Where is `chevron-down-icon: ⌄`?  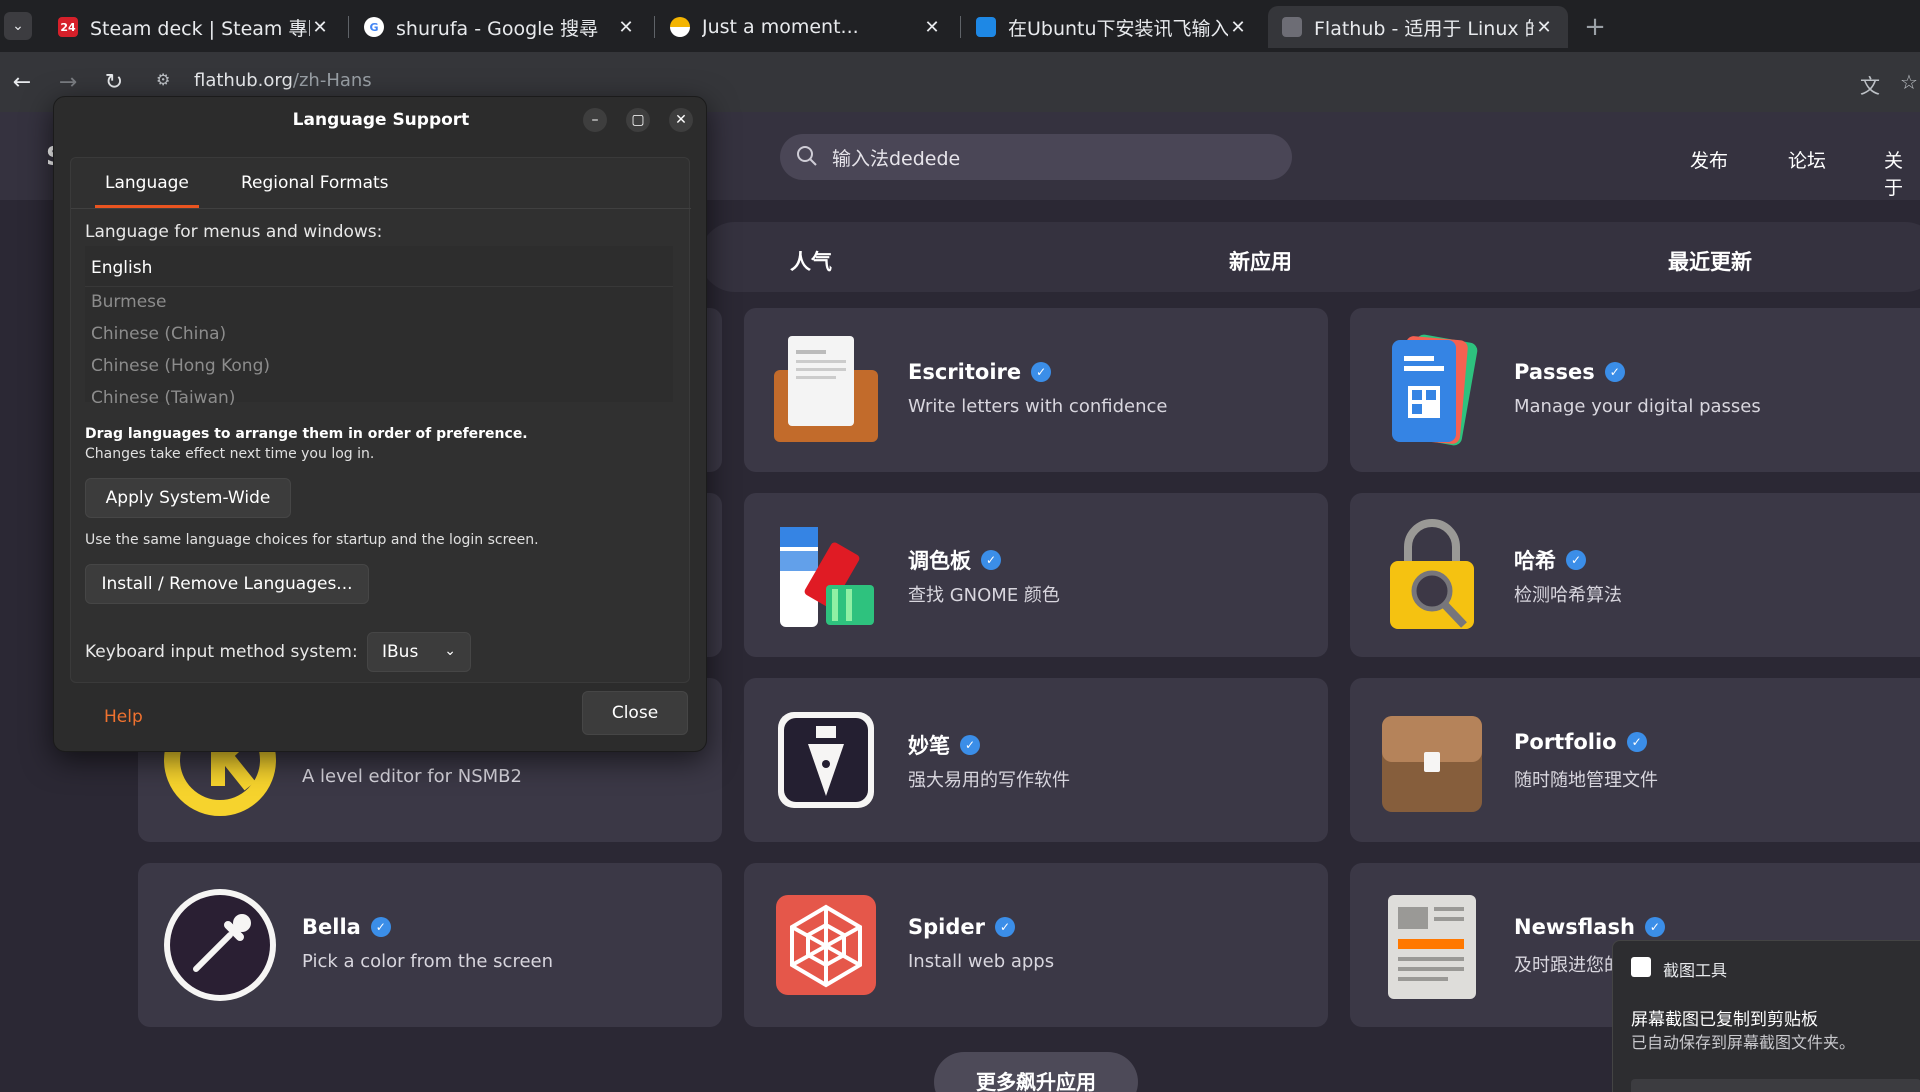
chevron-down-icon: ⌄ is located at coordinates (450, 651).